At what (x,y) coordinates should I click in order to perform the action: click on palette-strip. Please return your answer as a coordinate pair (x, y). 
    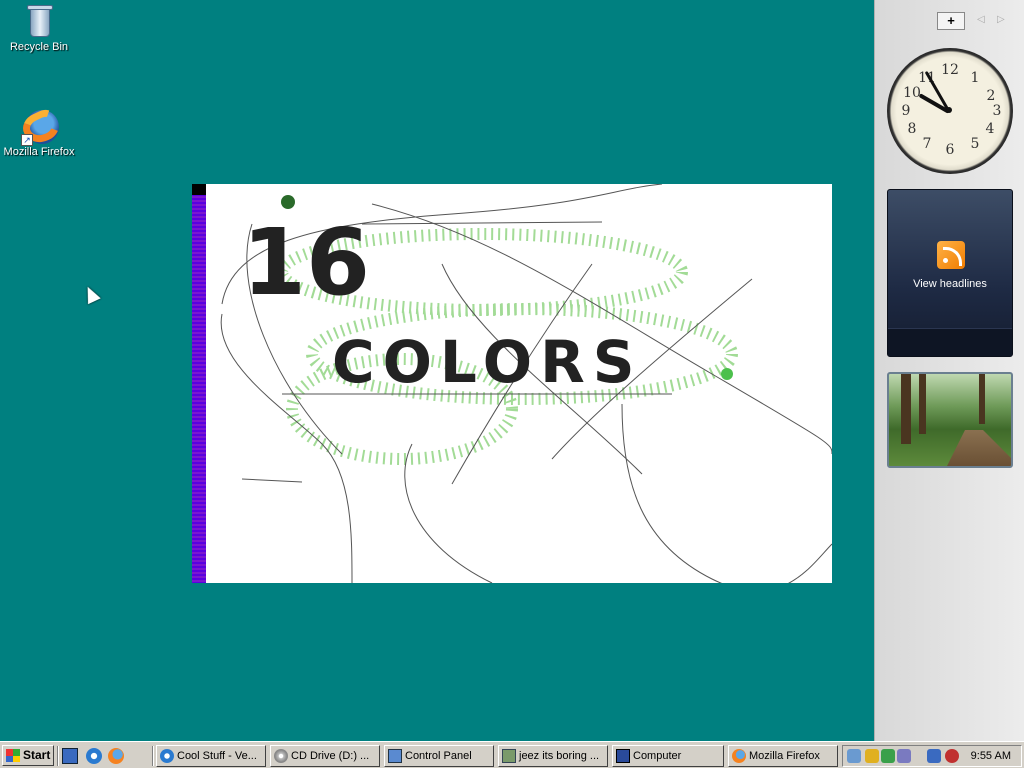
    Looking at the image, I should click on (199, 383).